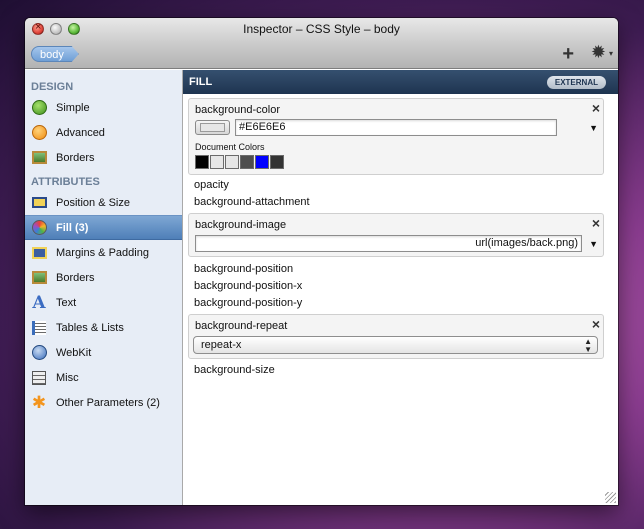 This screenshot has height=529, width=644. Describe the element at coordinates (55, 54) in the screenshot. I see `breadcrumb-body: body` at that location.